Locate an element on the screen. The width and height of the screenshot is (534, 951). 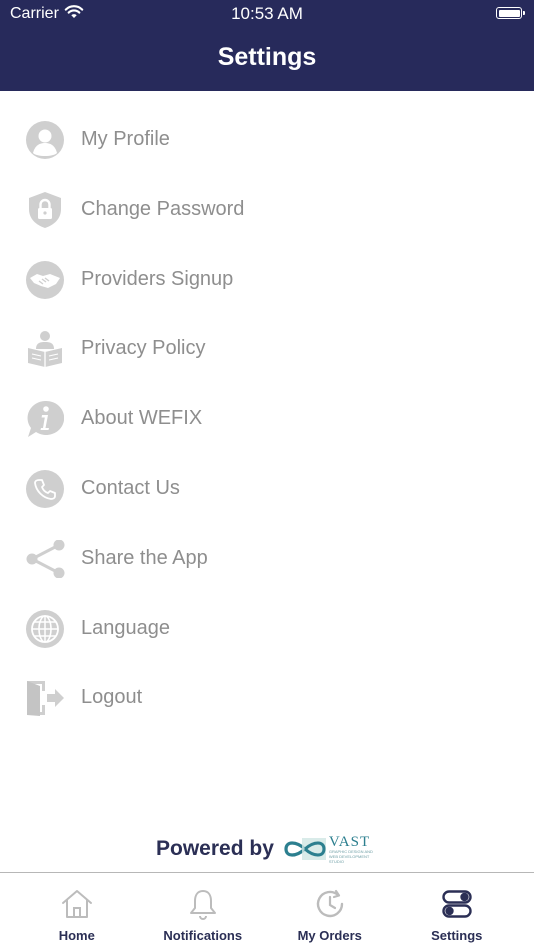
vast-logo-text: VAST is located at coordinates (349, 841).